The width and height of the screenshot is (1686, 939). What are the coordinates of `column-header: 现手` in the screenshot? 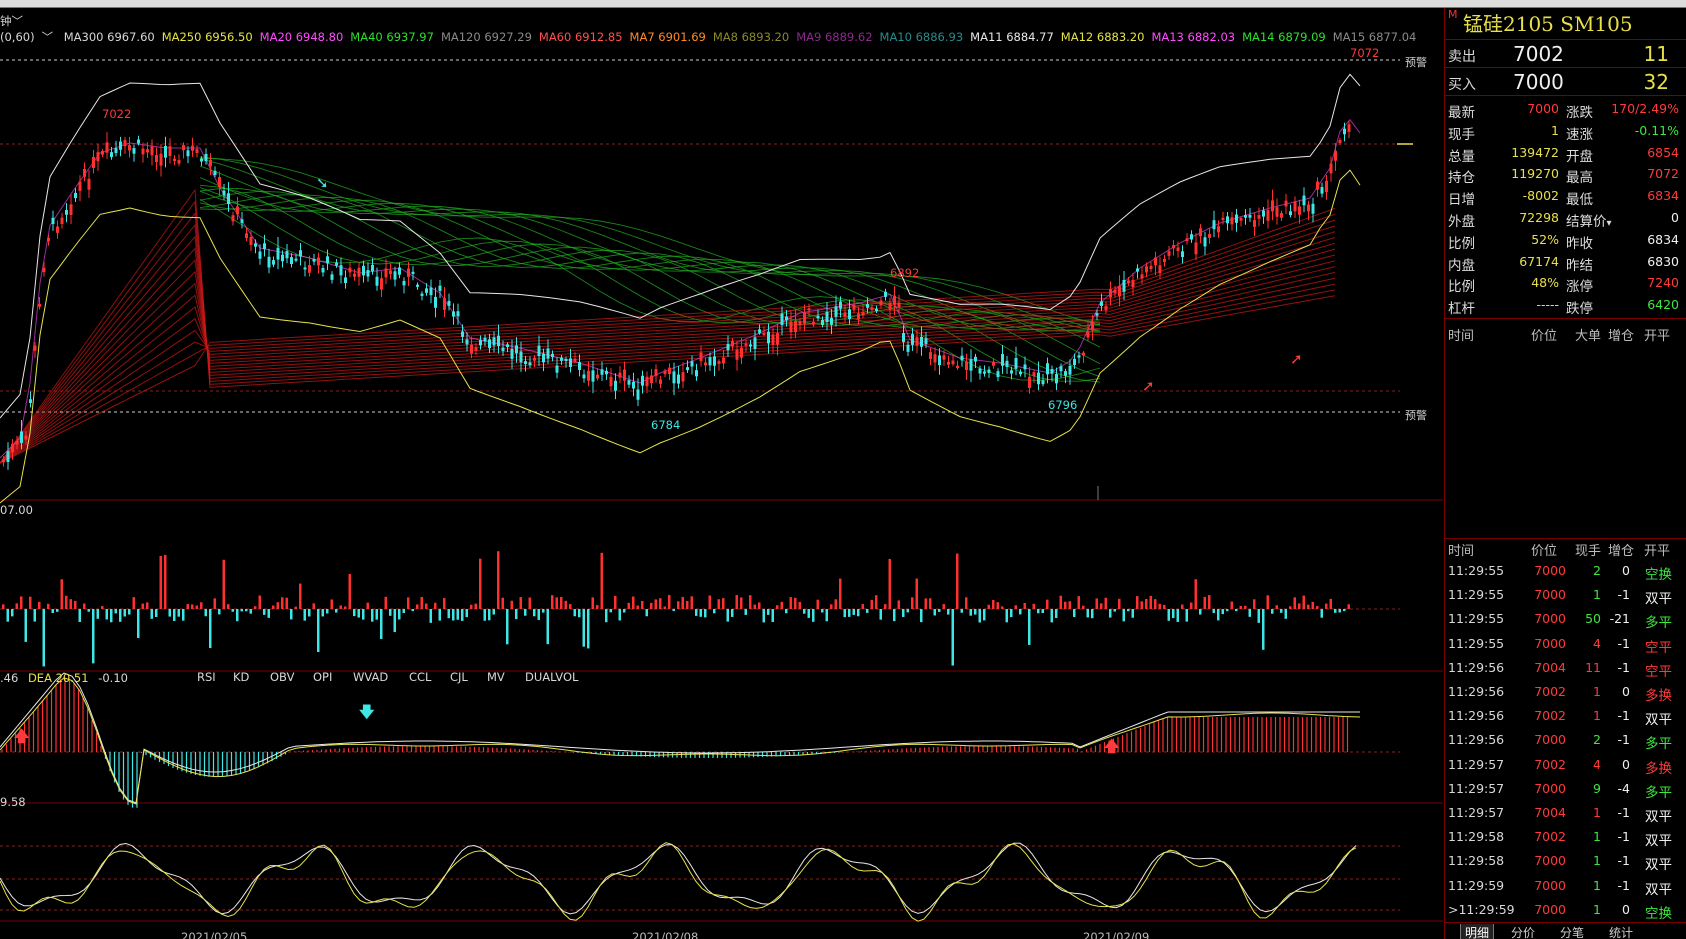 It's located at (1588, 549).